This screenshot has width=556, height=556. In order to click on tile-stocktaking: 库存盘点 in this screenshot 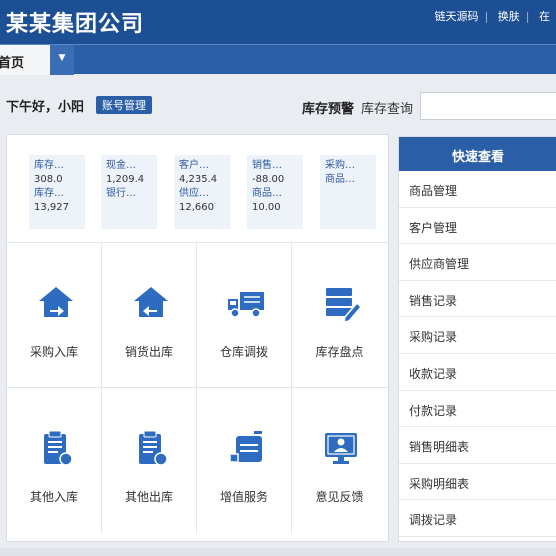, I will do `click(339, 315)`.